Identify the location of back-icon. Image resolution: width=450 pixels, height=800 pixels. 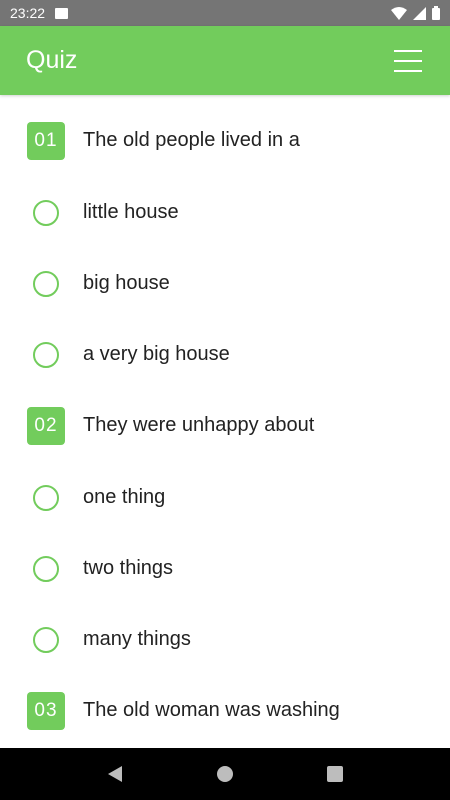
(115, 774).